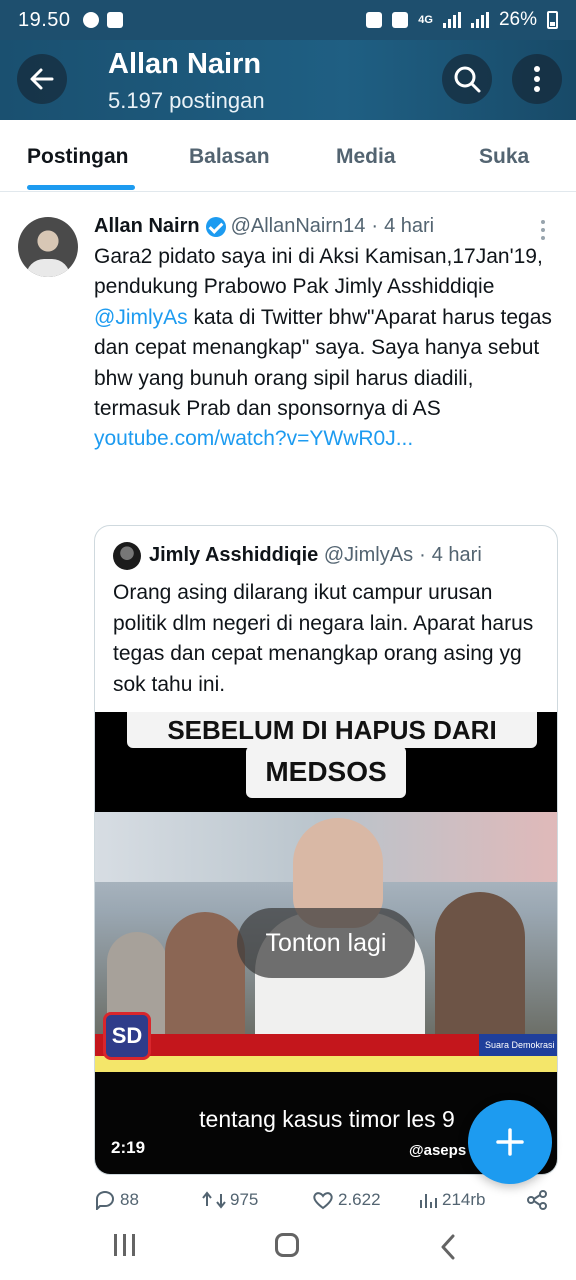 This screenshot has height=1280, width=576. What do you see at coordinates (400, 20) in the screenshot?
I see `mute-icon` at bounding box center [400, 20].